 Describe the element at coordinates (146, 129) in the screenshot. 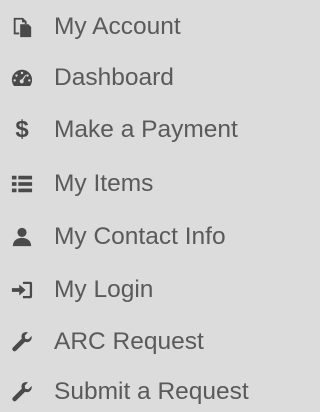

I see `menu-item-label: Make a Payment` at that location.